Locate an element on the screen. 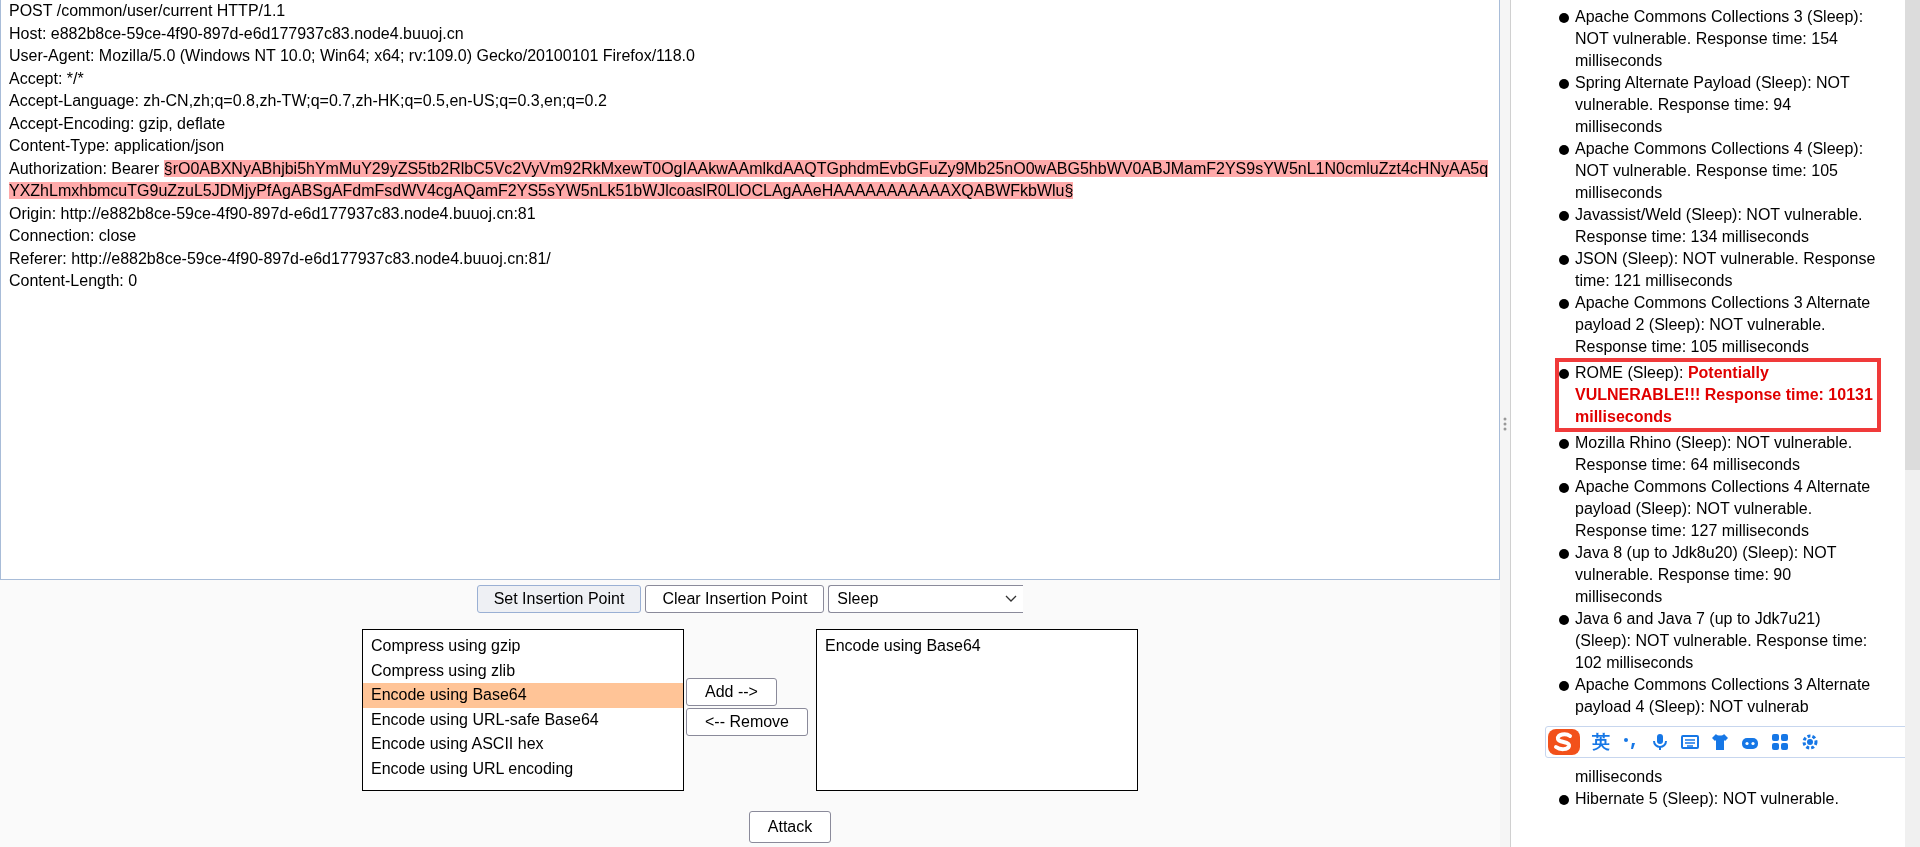 The image size is (1920, 847). set-insertion-point-button: Set Insertion Point is located at coordinates (559, 599).